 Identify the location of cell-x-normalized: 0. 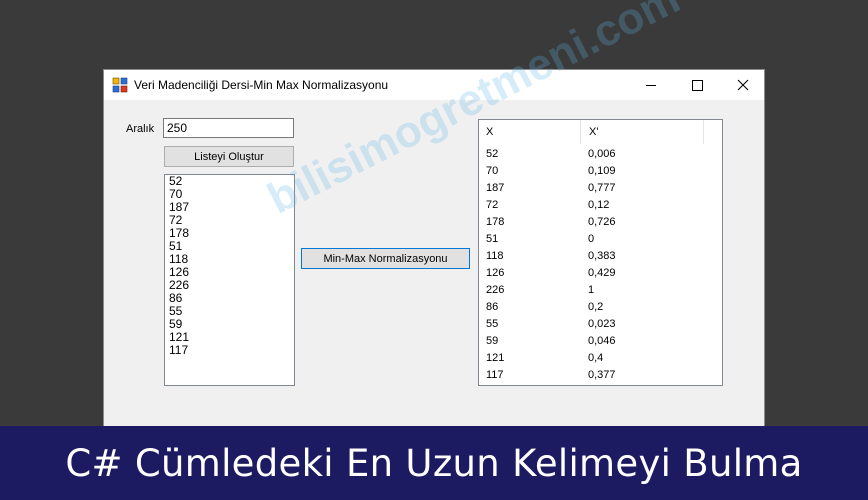
(591, 239).